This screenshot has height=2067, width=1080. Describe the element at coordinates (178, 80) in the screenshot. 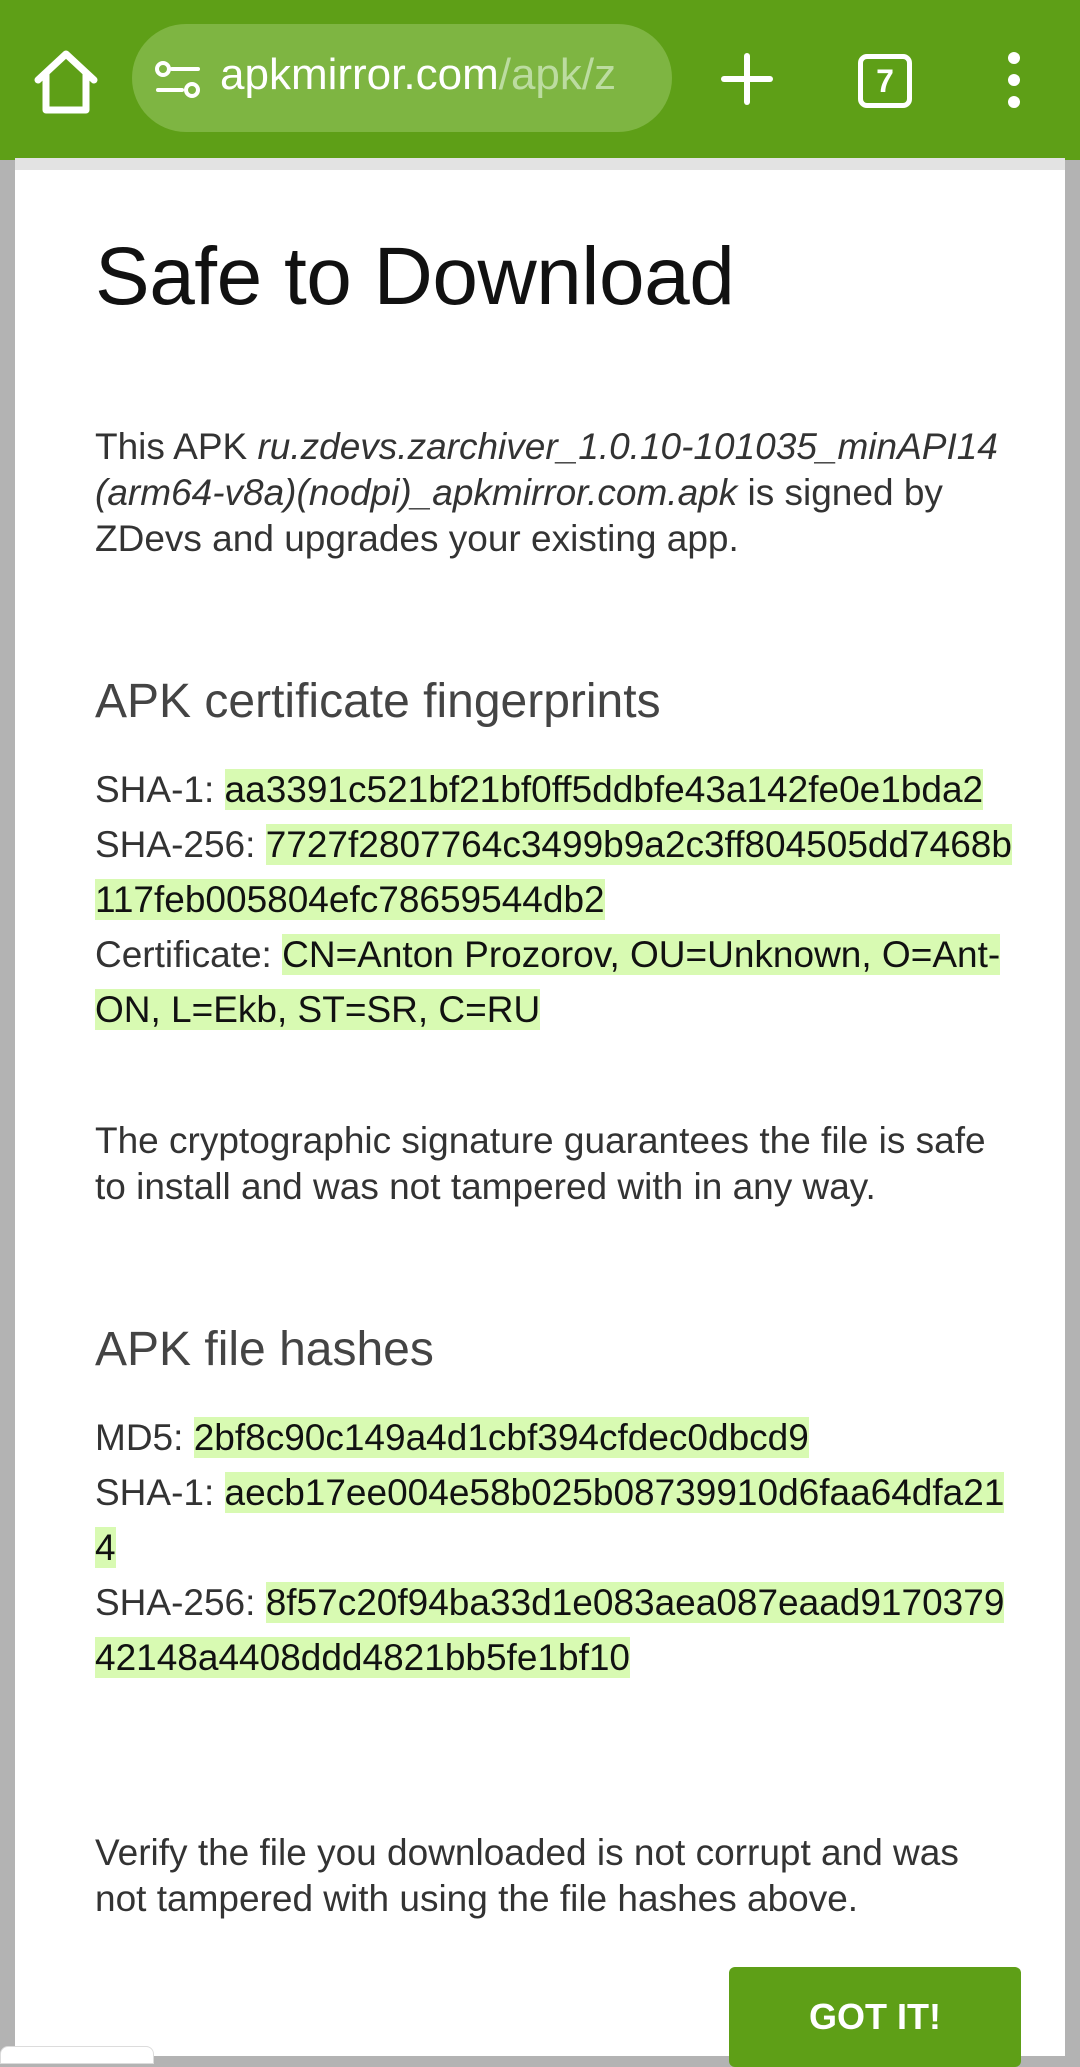

I see `site-settings-icon` at that location.